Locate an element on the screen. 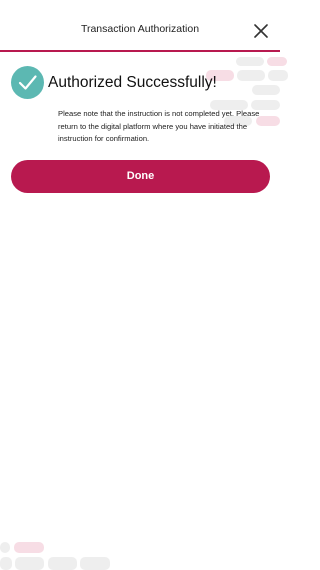 This screenshot has width=320, height=570. success-title: Authorized Successfully! is located at coordinates (132, 82).